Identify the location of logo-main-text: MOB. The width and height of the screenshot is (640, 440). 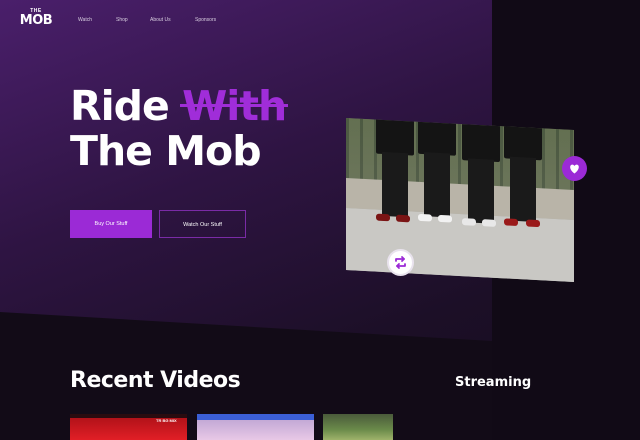
(36, 20).